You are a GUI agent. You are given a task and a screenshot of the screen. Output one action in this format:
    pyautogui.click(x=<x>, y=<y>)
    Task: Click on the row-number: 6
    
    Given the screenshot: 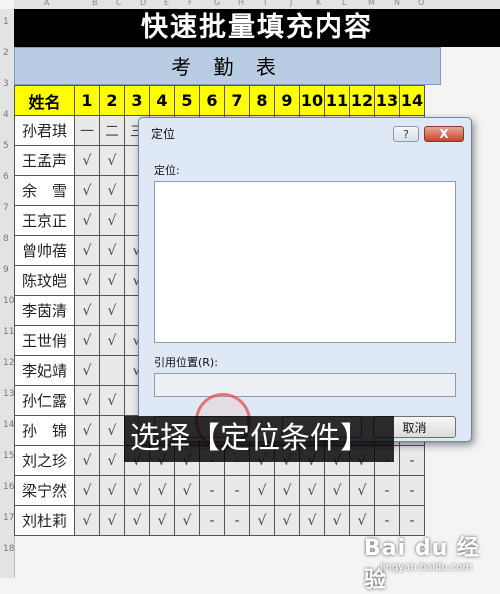 What is the action you would take?
    pyautogui.click(x=6, y=177)
    